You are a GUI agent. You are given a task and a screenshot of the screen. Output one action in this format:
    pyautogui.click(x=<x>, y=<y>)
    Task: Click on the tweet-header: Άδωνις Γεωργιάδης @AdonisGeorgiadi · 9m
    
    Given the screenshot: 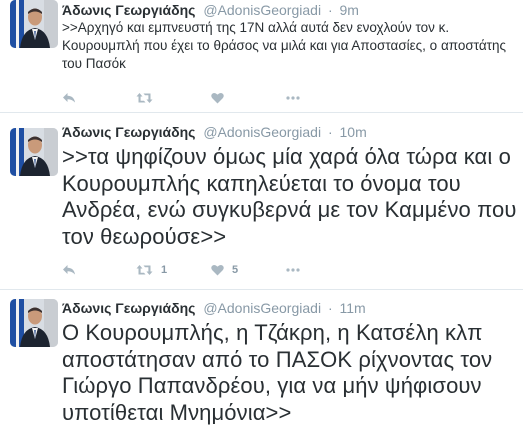 What is the action you would take?
    pyautogui.click(x=210, y=10)
    